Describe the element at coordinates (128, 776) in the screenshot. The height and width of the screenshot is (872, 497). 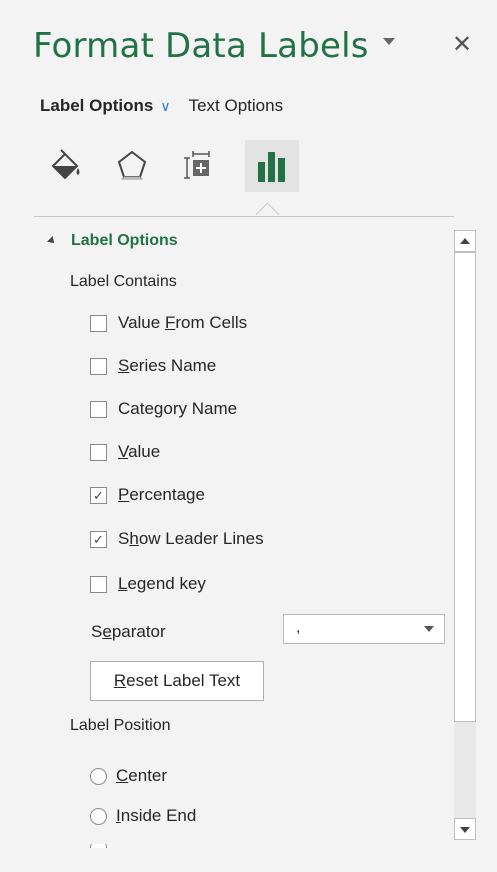
I see `radio-center: Center` at that location.